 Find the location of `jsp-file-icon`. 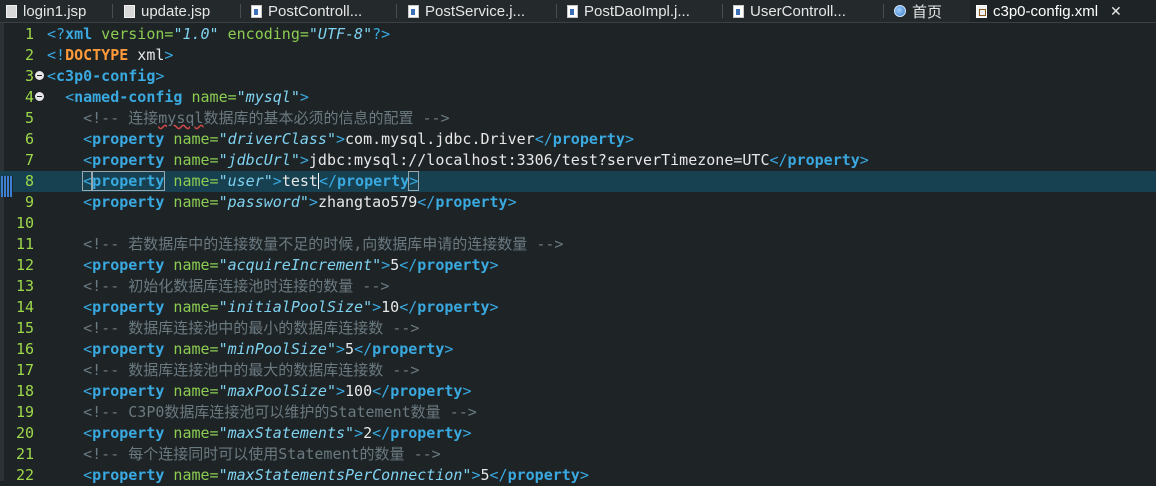

jsp-file-icon is located at coordinates (11, 11).